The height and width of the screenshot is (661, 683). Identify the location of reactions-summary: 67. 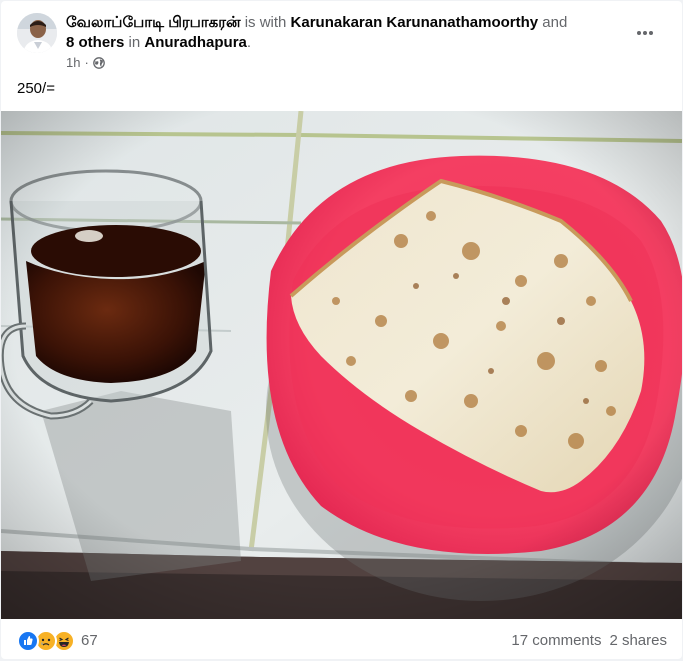
(57, 641).